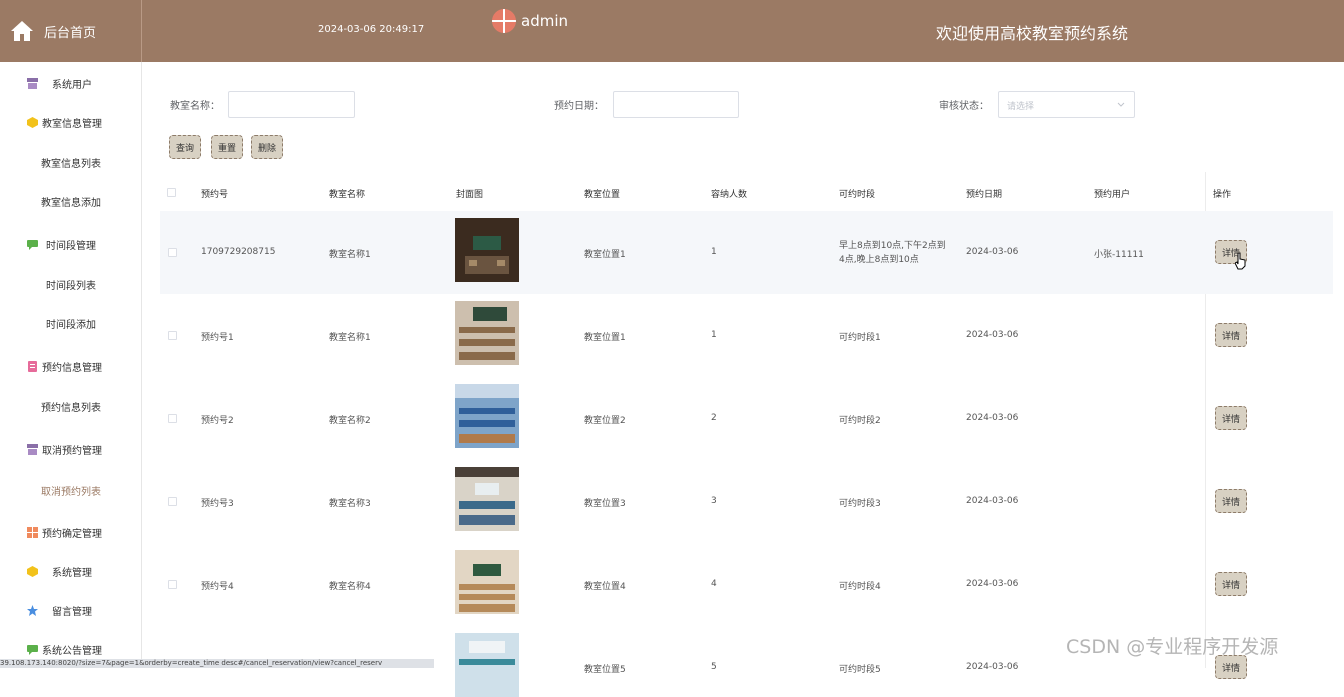  I want to click on sidebar-item-cancel-list: 取消预约列表, so click(71, 490).